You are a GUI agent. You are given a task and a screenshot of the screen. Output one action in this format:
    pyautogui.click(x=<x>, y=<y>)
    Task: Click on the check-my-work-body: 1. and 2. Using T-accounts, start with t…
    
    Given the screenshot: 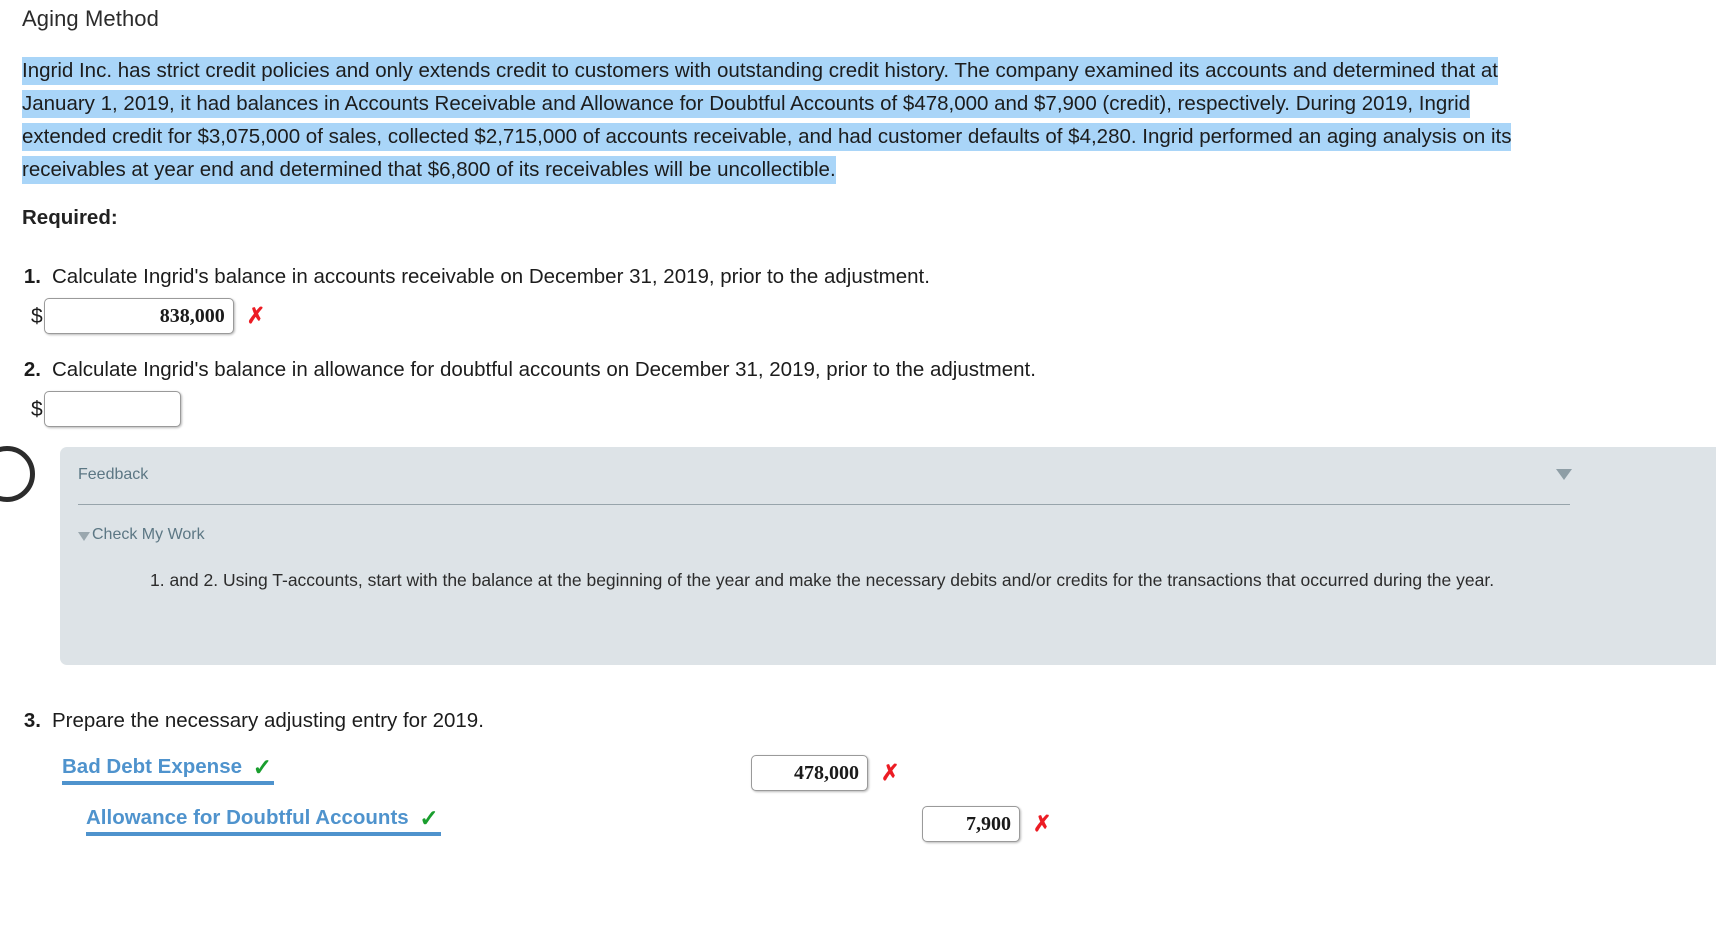 What is the action you would take?
    pyautogui.click(x=822, y=580)
    